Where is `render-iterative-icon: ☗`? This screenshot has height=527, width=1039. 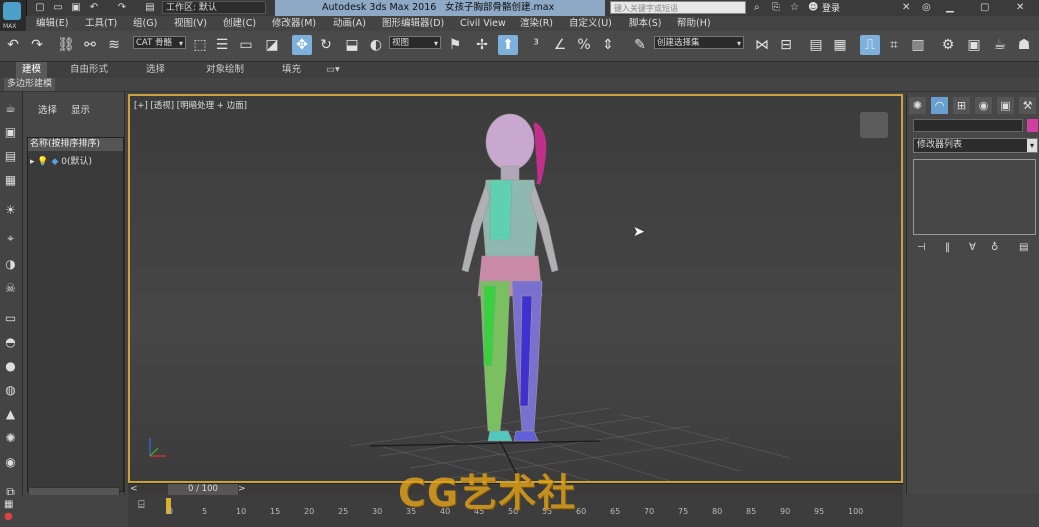
render-iterative-icon: ☗ is located at coordinates (1024, 45).